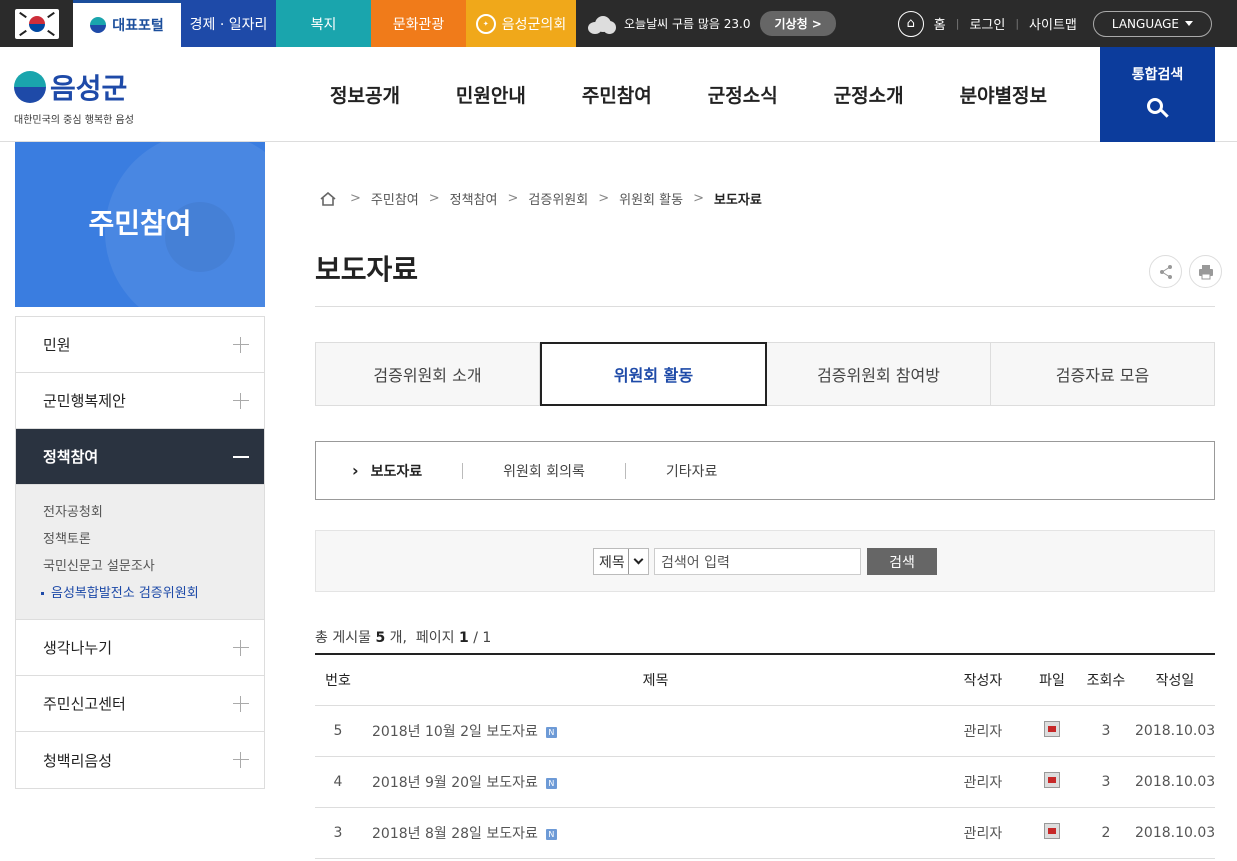  What do you see at coordinates (153, 512) in the screenshot?
I see `submenu-item-hearing: 전자공청회` at bounding box center [153, 512].